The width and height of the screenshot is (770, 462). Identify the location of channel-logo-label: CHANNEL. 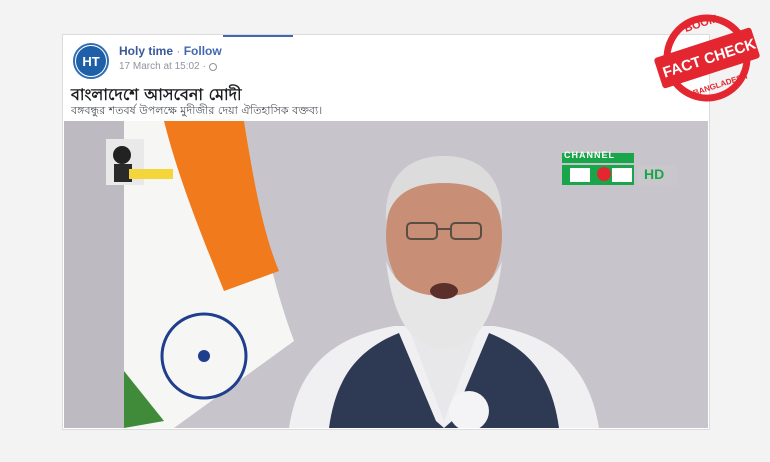
(589, 155).